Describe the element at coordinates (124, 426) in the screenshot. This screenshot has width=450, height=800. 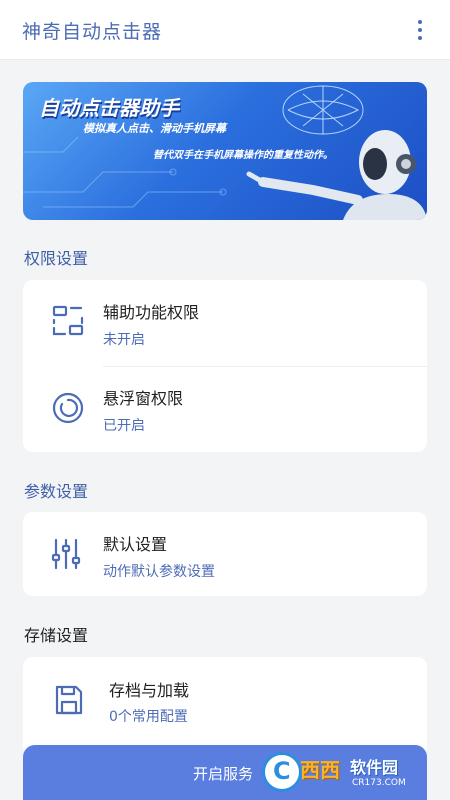
I see `floating-window-permission-status: 已开启` at that location.